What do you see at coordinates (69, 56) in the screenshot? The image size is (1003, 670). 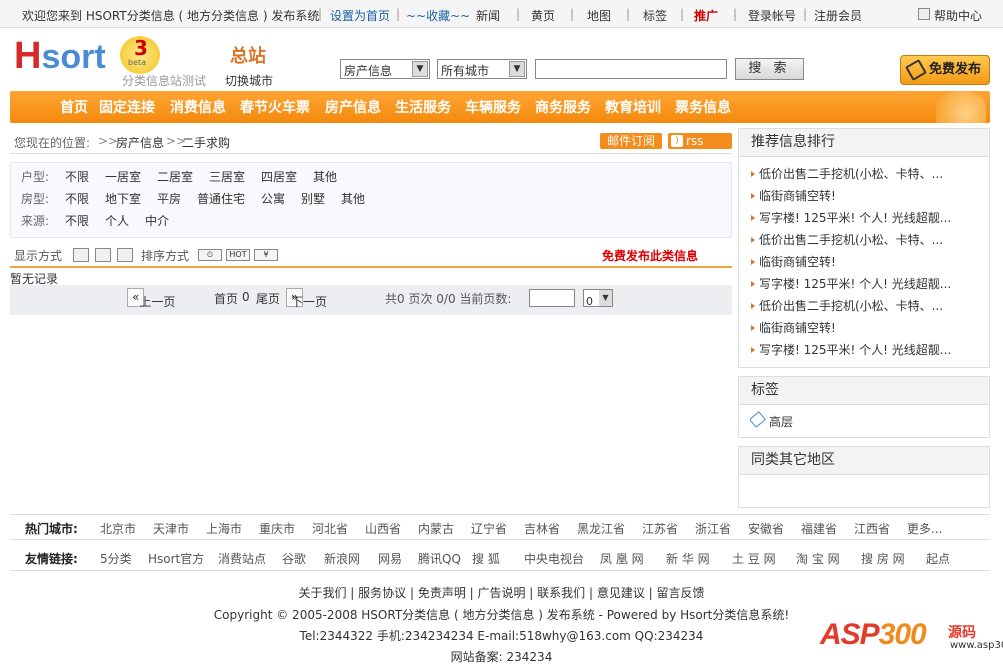 I see `site-logo: Hsort` at bounding box center [69, 56].